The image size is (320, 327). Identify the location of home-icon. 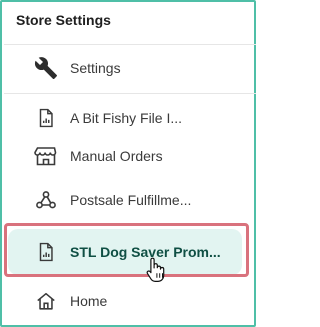
(46, 301).